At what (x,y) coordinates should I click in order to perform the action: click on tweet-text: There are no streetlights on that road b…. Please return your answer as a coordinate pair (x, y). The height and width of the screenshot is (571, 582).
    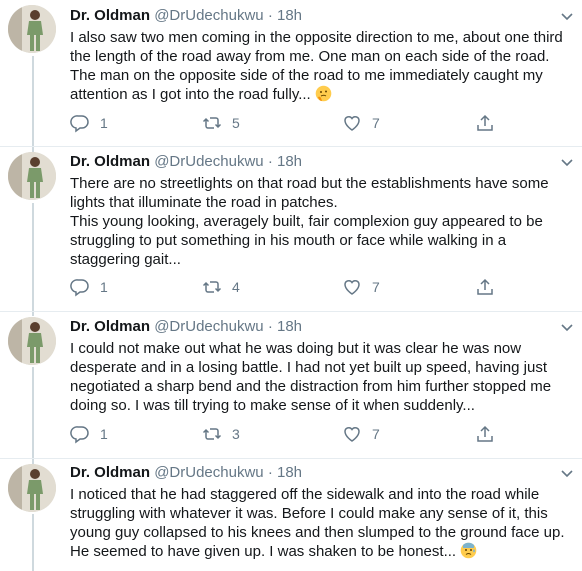
    Looking at the image, I should click on (322, 221).